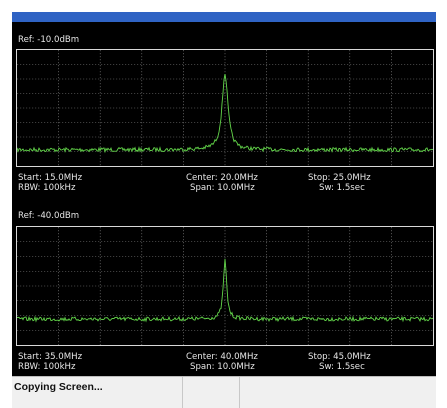 This screenshot has width=447, height=408. I want to click on stop-frequency: Stop: 25.0MHz, so click(339, 178).